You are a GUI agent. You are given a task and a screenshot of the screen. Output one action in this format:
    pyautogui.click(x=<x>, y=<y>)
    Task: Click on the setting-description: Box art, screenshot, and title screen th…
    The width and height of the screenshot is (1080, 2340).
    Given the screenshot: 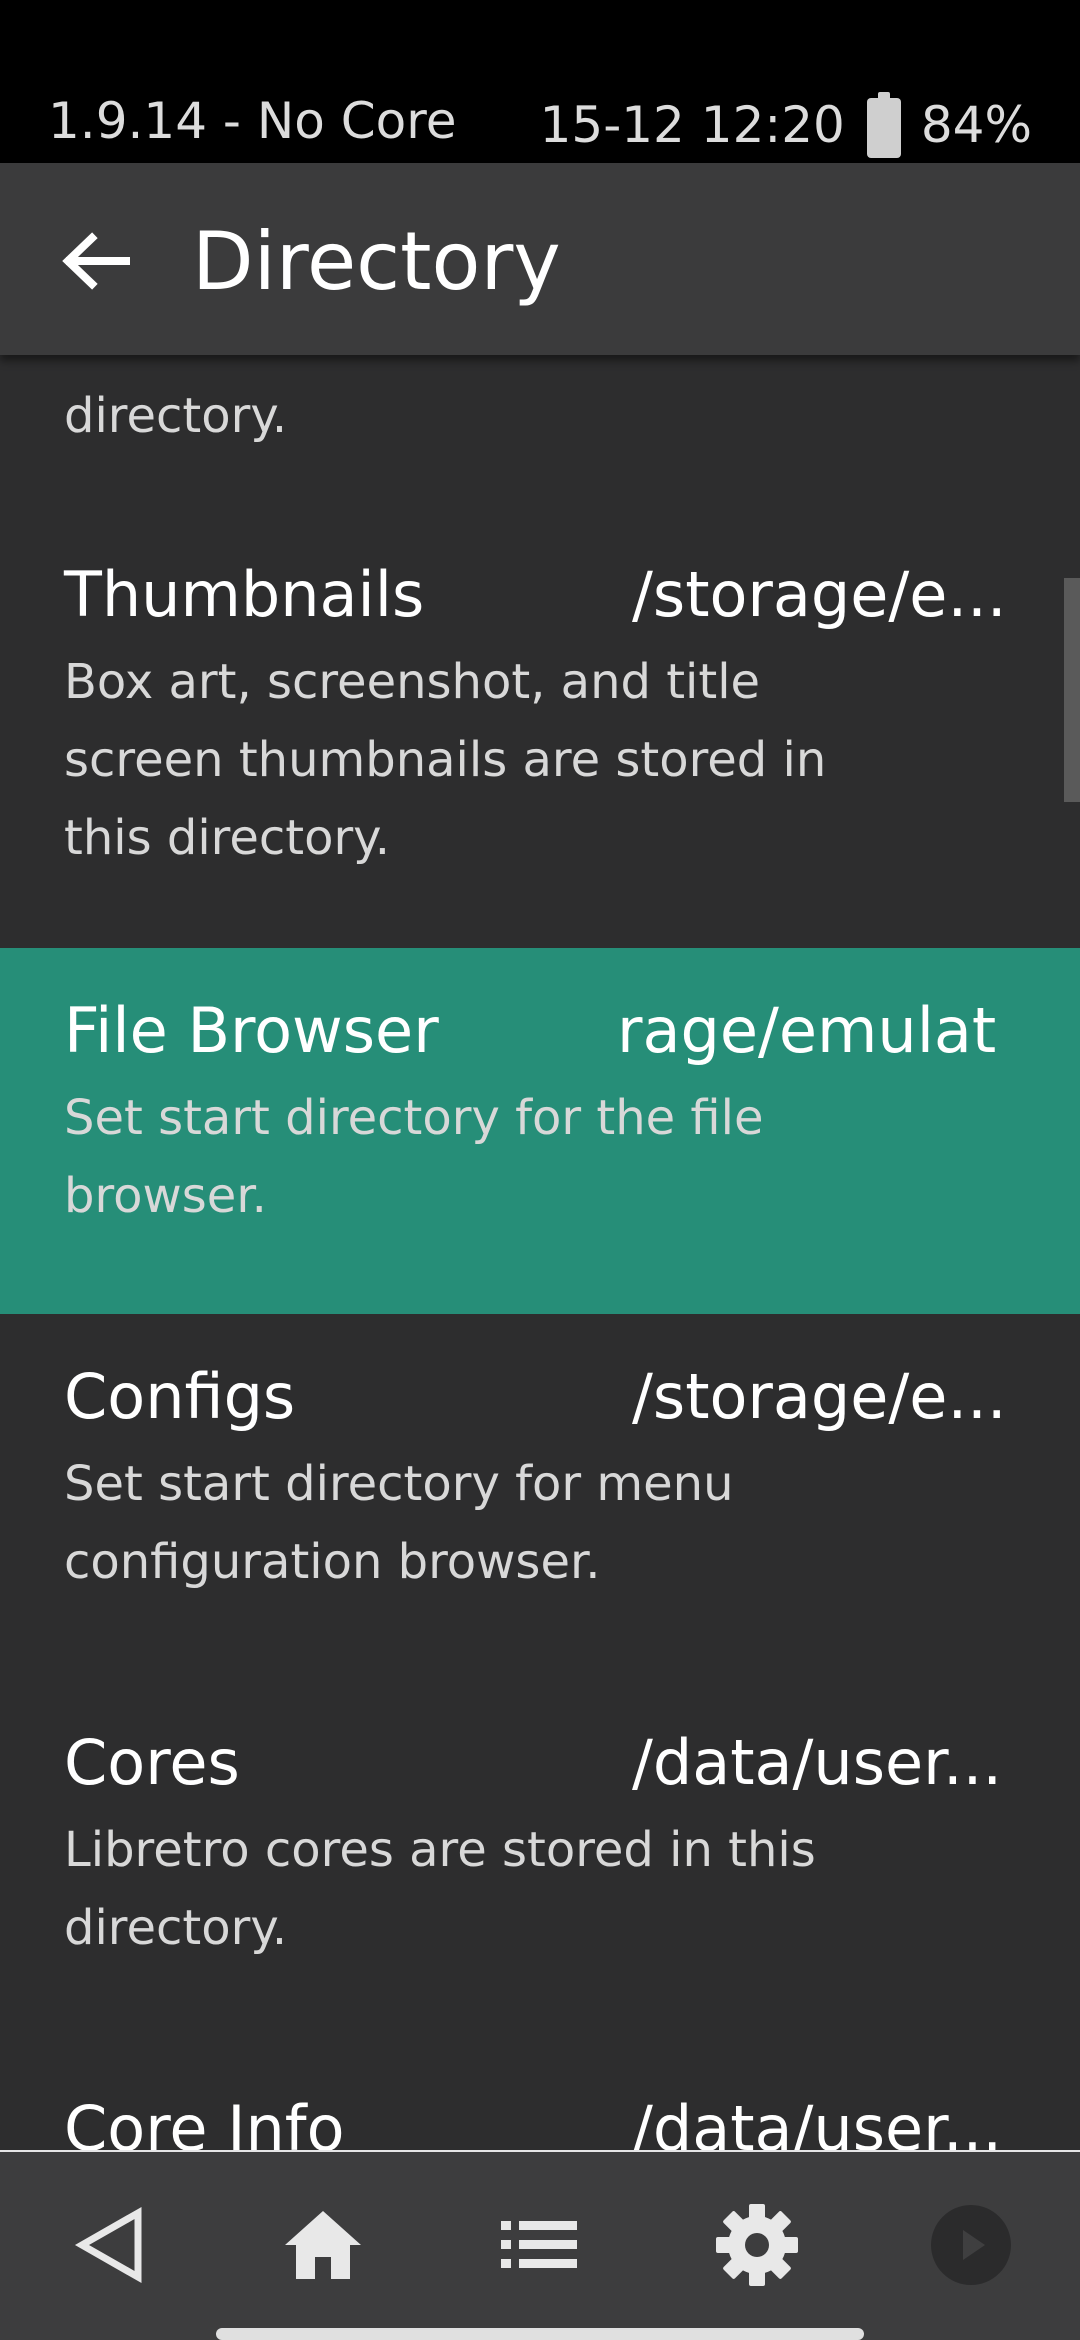 What is the action you would take?
    pyautogui.click(x=445, y=760)
    